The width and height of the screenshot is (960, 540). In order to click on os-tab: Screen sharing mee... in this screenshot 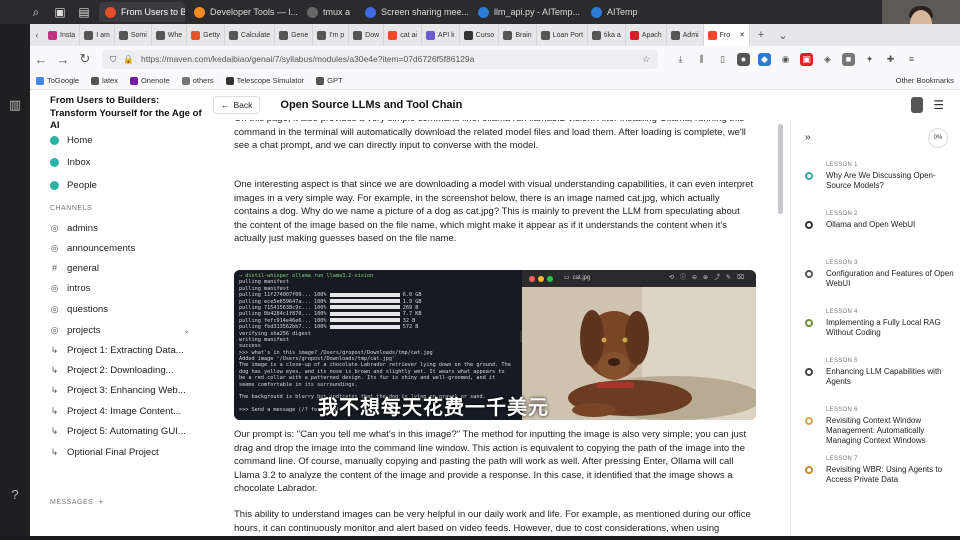, I will do `click(414, 12)`.